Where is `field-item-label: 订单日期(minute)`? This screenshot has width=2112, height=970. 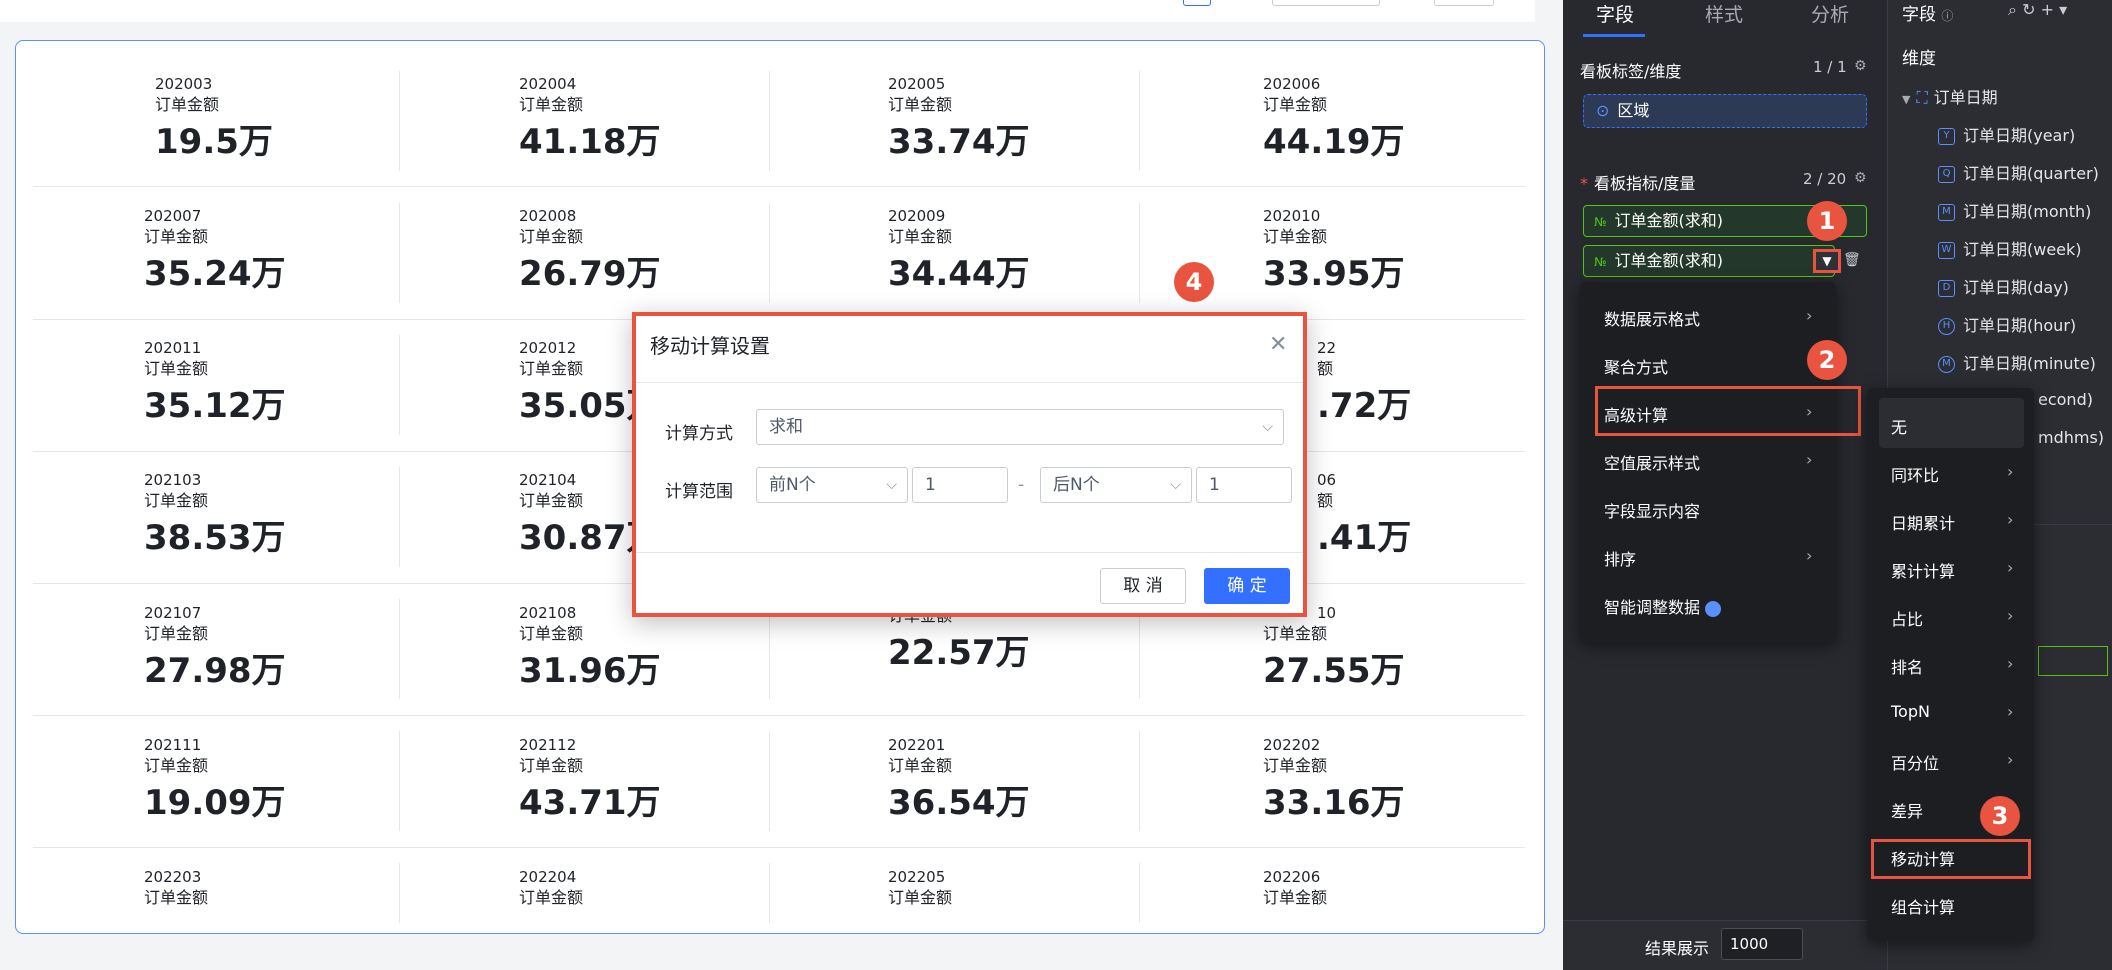 field-item-label: 订单日期(minute) is located at coordinates (2029, 363).